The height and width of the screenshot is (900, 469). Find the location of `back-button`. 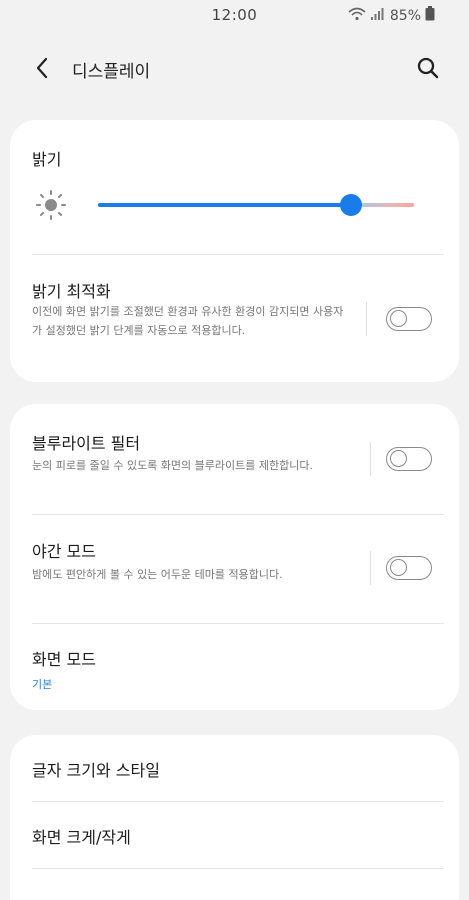

back-button is located at coordinates (42, 68).